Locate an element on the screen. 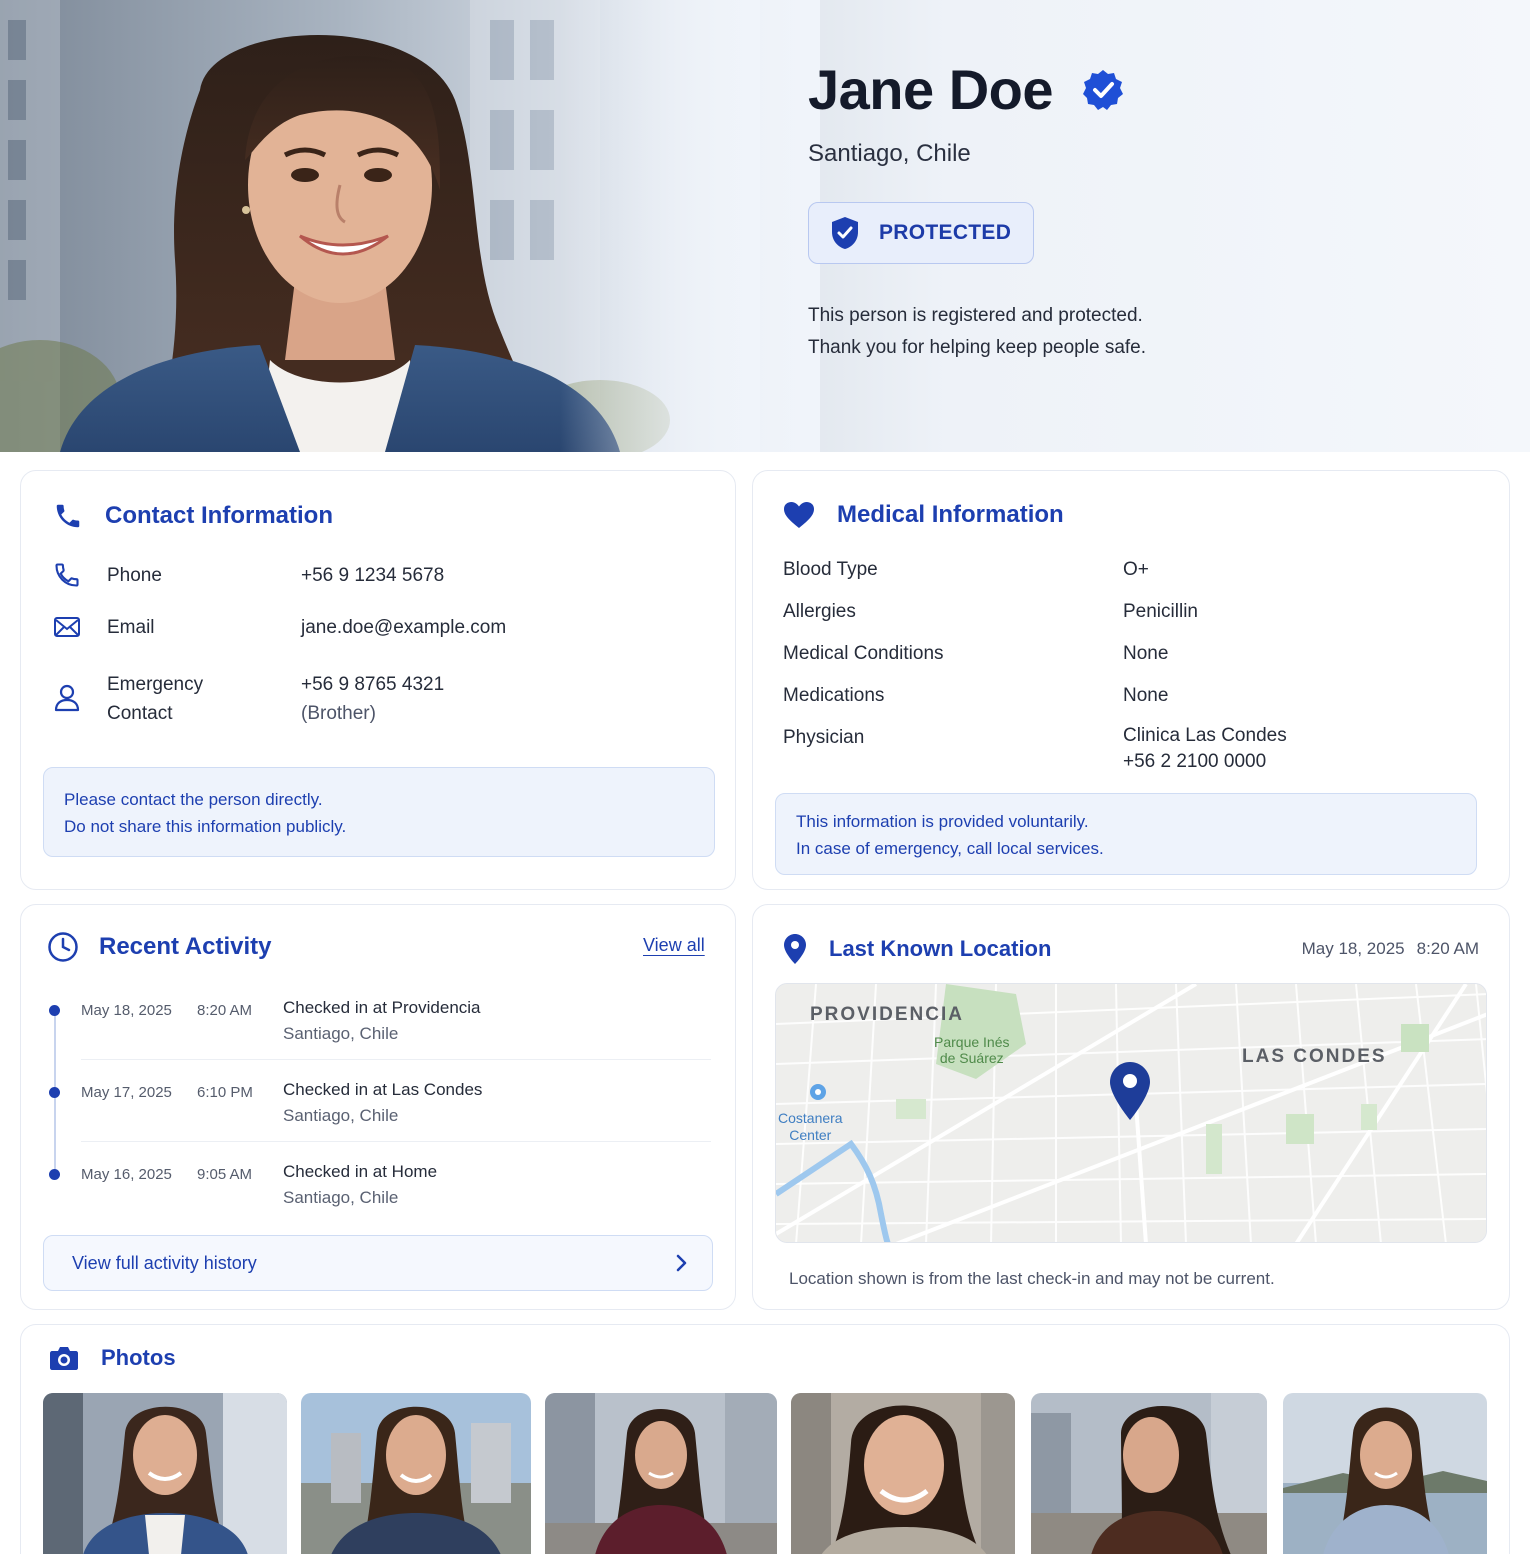 The height and width of the screenshot is (1554, 1530). medical-label-medications: Medications is located at coordinates (834, 695).